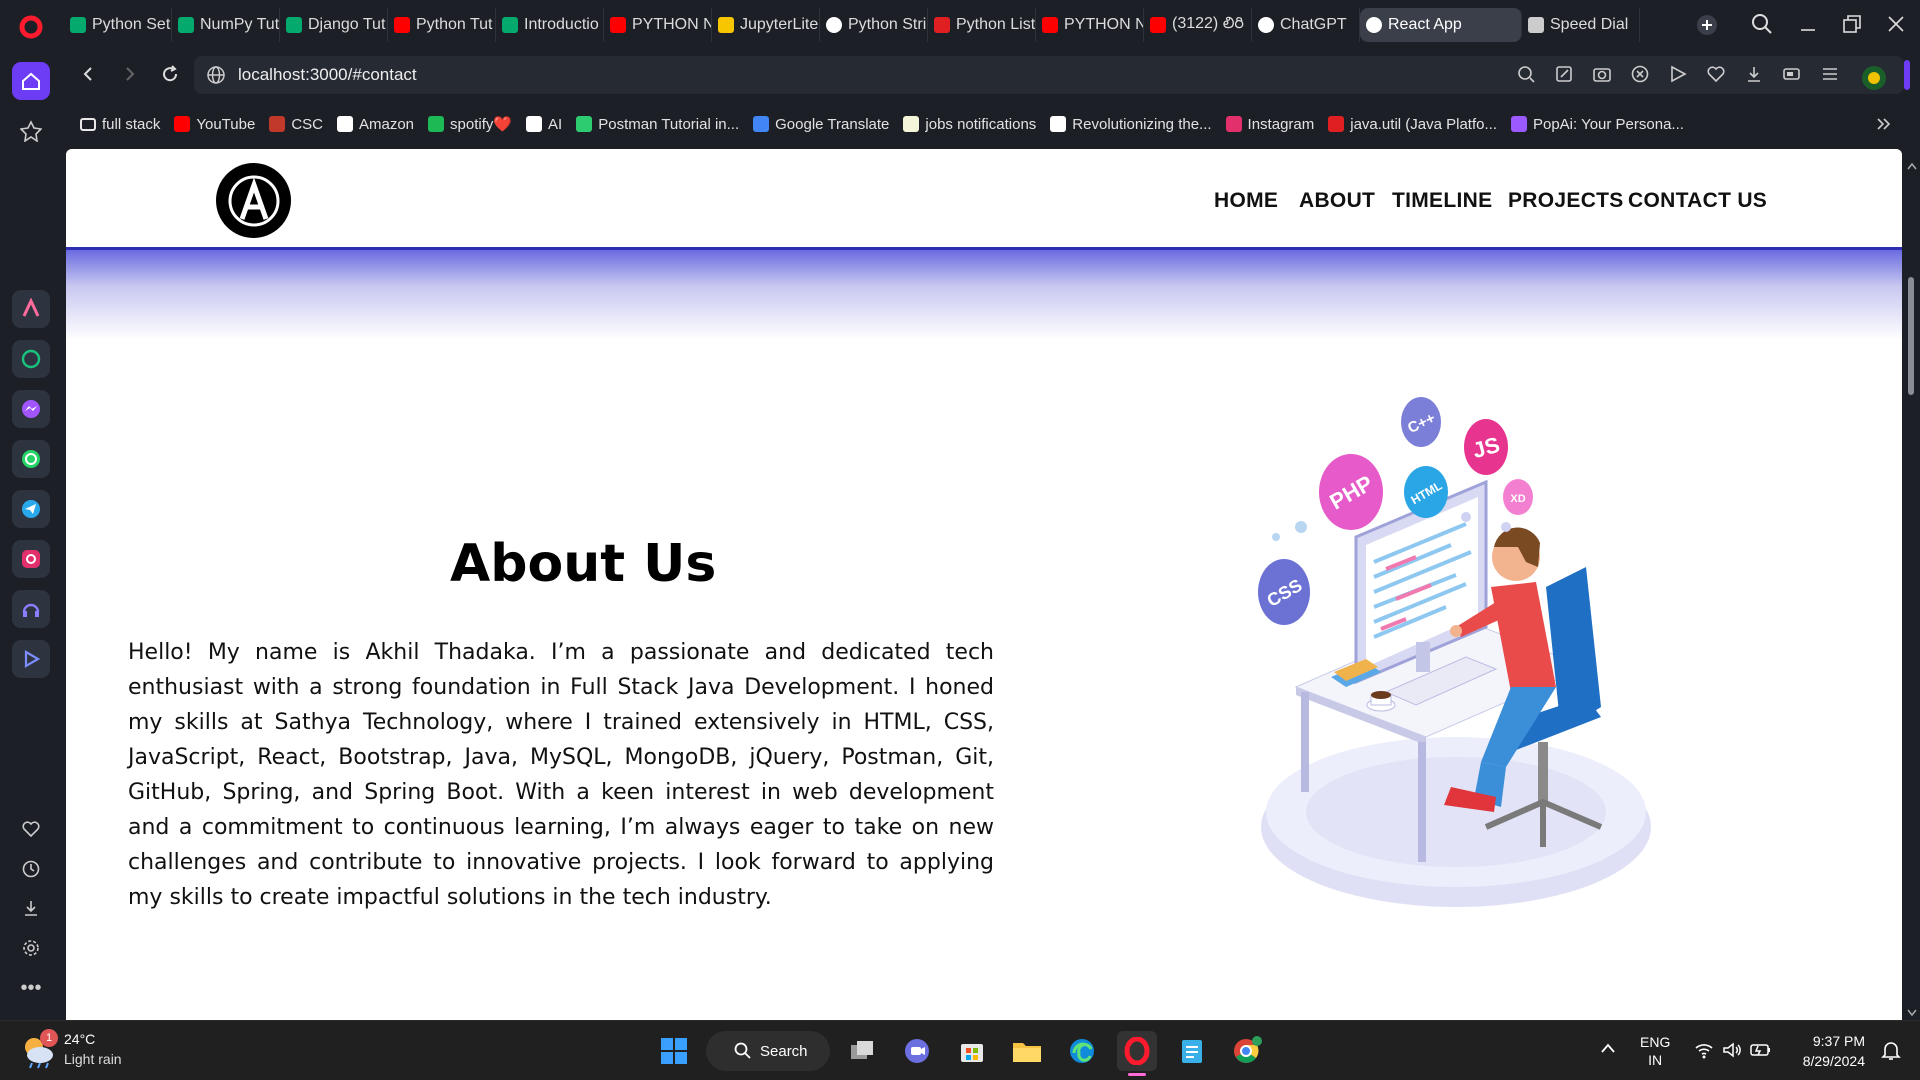 Image resolution: width=1920 pixels, height=1080 pixels. I want to click on telegram-icon, so click(31, 509).